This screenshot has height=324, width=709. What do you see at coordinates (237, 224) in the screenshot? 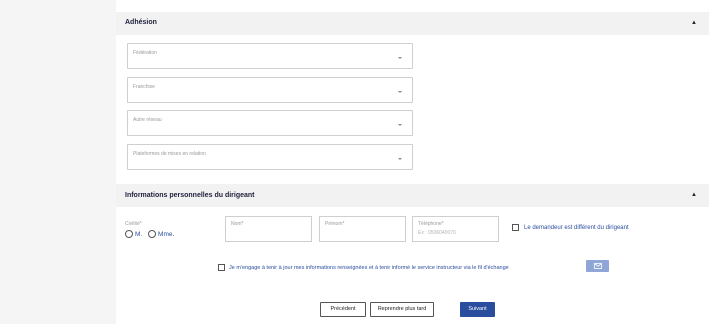
I see `nom-label: Nom*` at bounding box center [237, 224].